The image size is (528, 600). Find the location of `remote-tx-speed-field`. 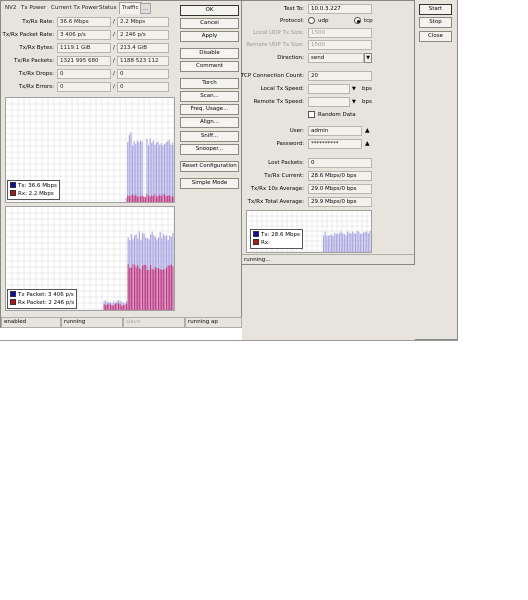

remote-tx-speed-field is located at coordinates (329, 102).